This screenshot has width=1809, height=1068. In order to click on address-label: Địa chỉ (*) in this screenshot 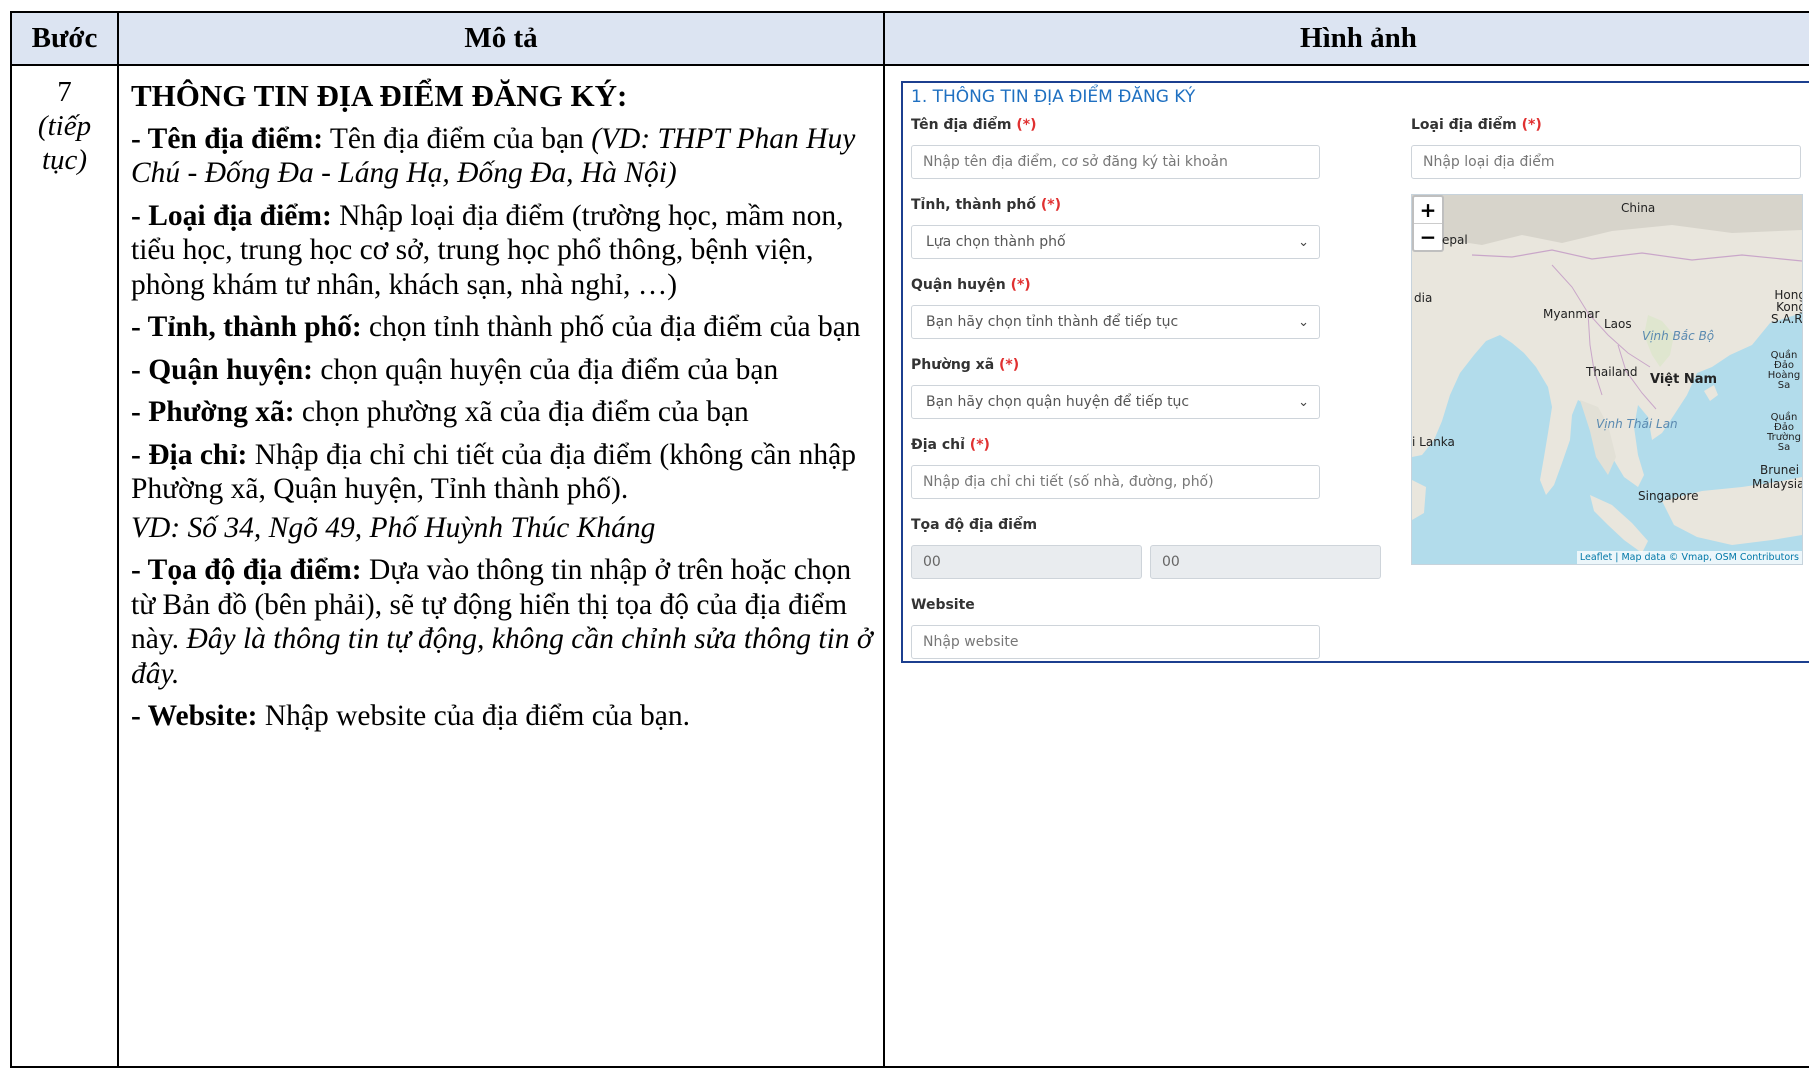, I will do `click(950, 445)`.